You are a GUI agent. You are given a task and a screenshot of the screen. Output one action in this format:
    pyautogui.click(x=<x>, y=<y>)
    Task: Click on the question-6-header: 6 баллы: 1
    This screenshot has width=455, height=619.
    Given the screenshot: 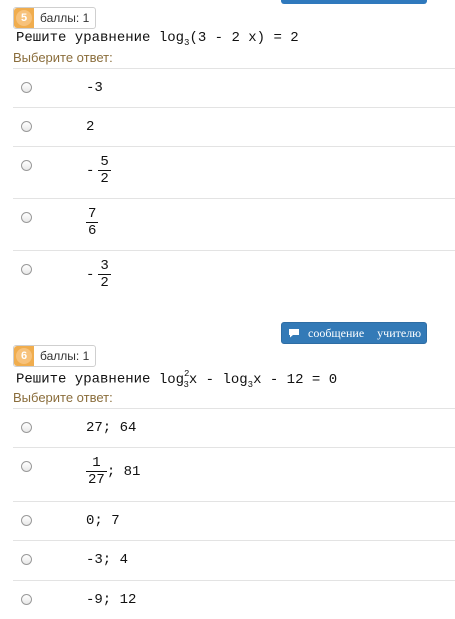 What is the action you would take?
    pyautogui.click(x=55, y=356)
    